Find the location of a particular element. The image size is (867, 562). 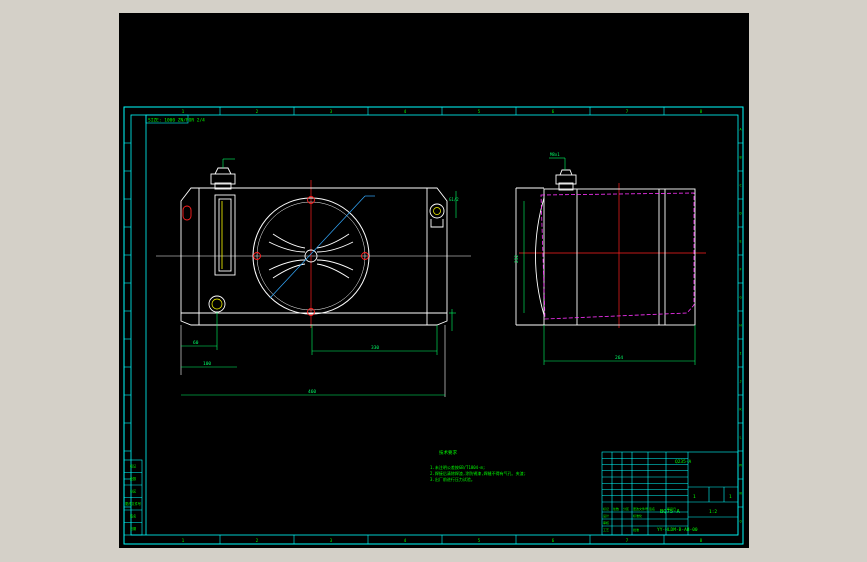

revision-strip-label: 处数 is located at coordinates (133, 478).